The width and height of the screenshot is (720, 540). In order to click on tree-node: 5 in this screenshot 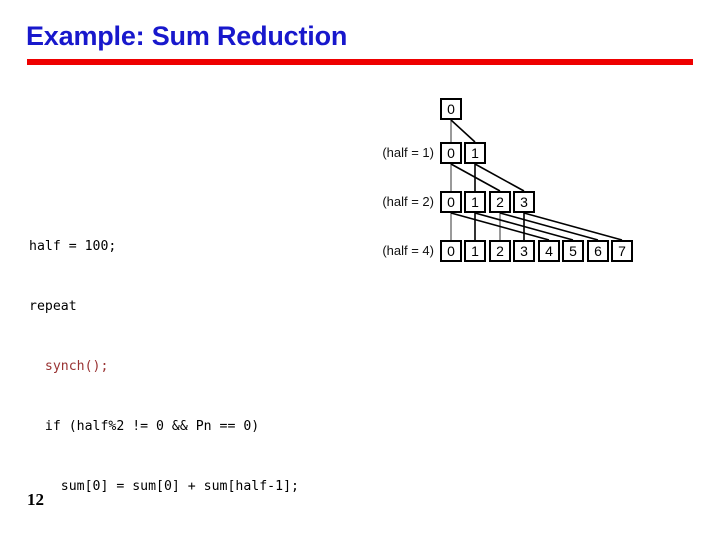, I will do `click(573, 251)`.